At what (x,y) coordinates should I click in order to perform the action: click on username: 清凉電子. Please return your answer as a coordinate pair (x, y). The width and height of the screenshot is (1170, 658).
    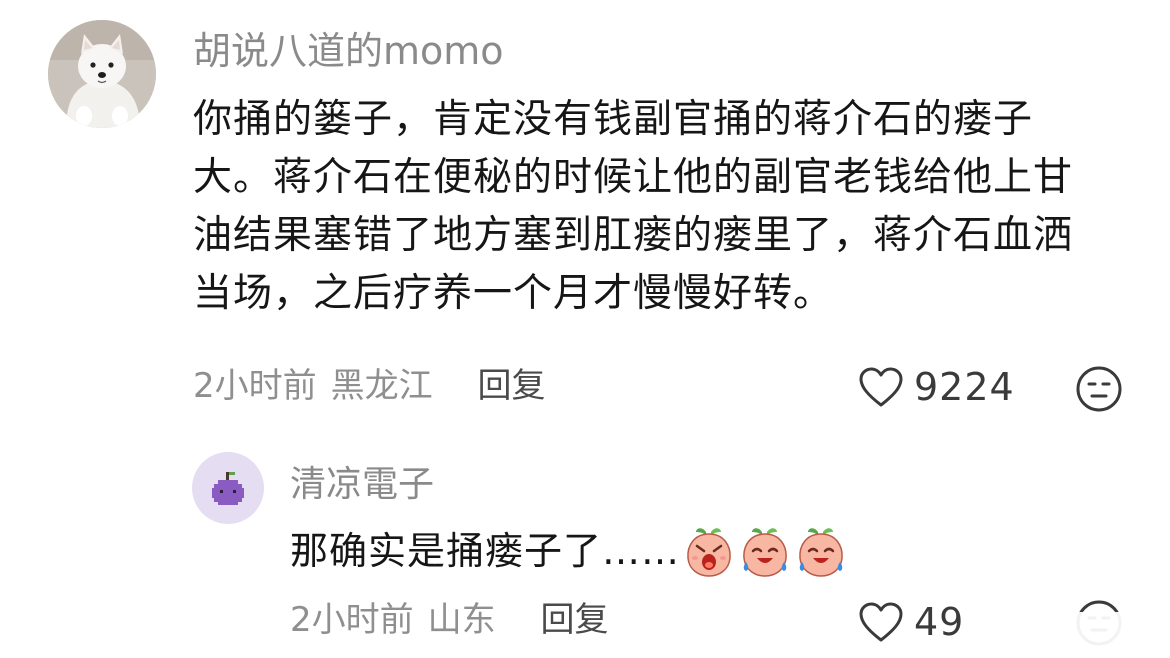
    Looking at the image, I should click on (362, 485).